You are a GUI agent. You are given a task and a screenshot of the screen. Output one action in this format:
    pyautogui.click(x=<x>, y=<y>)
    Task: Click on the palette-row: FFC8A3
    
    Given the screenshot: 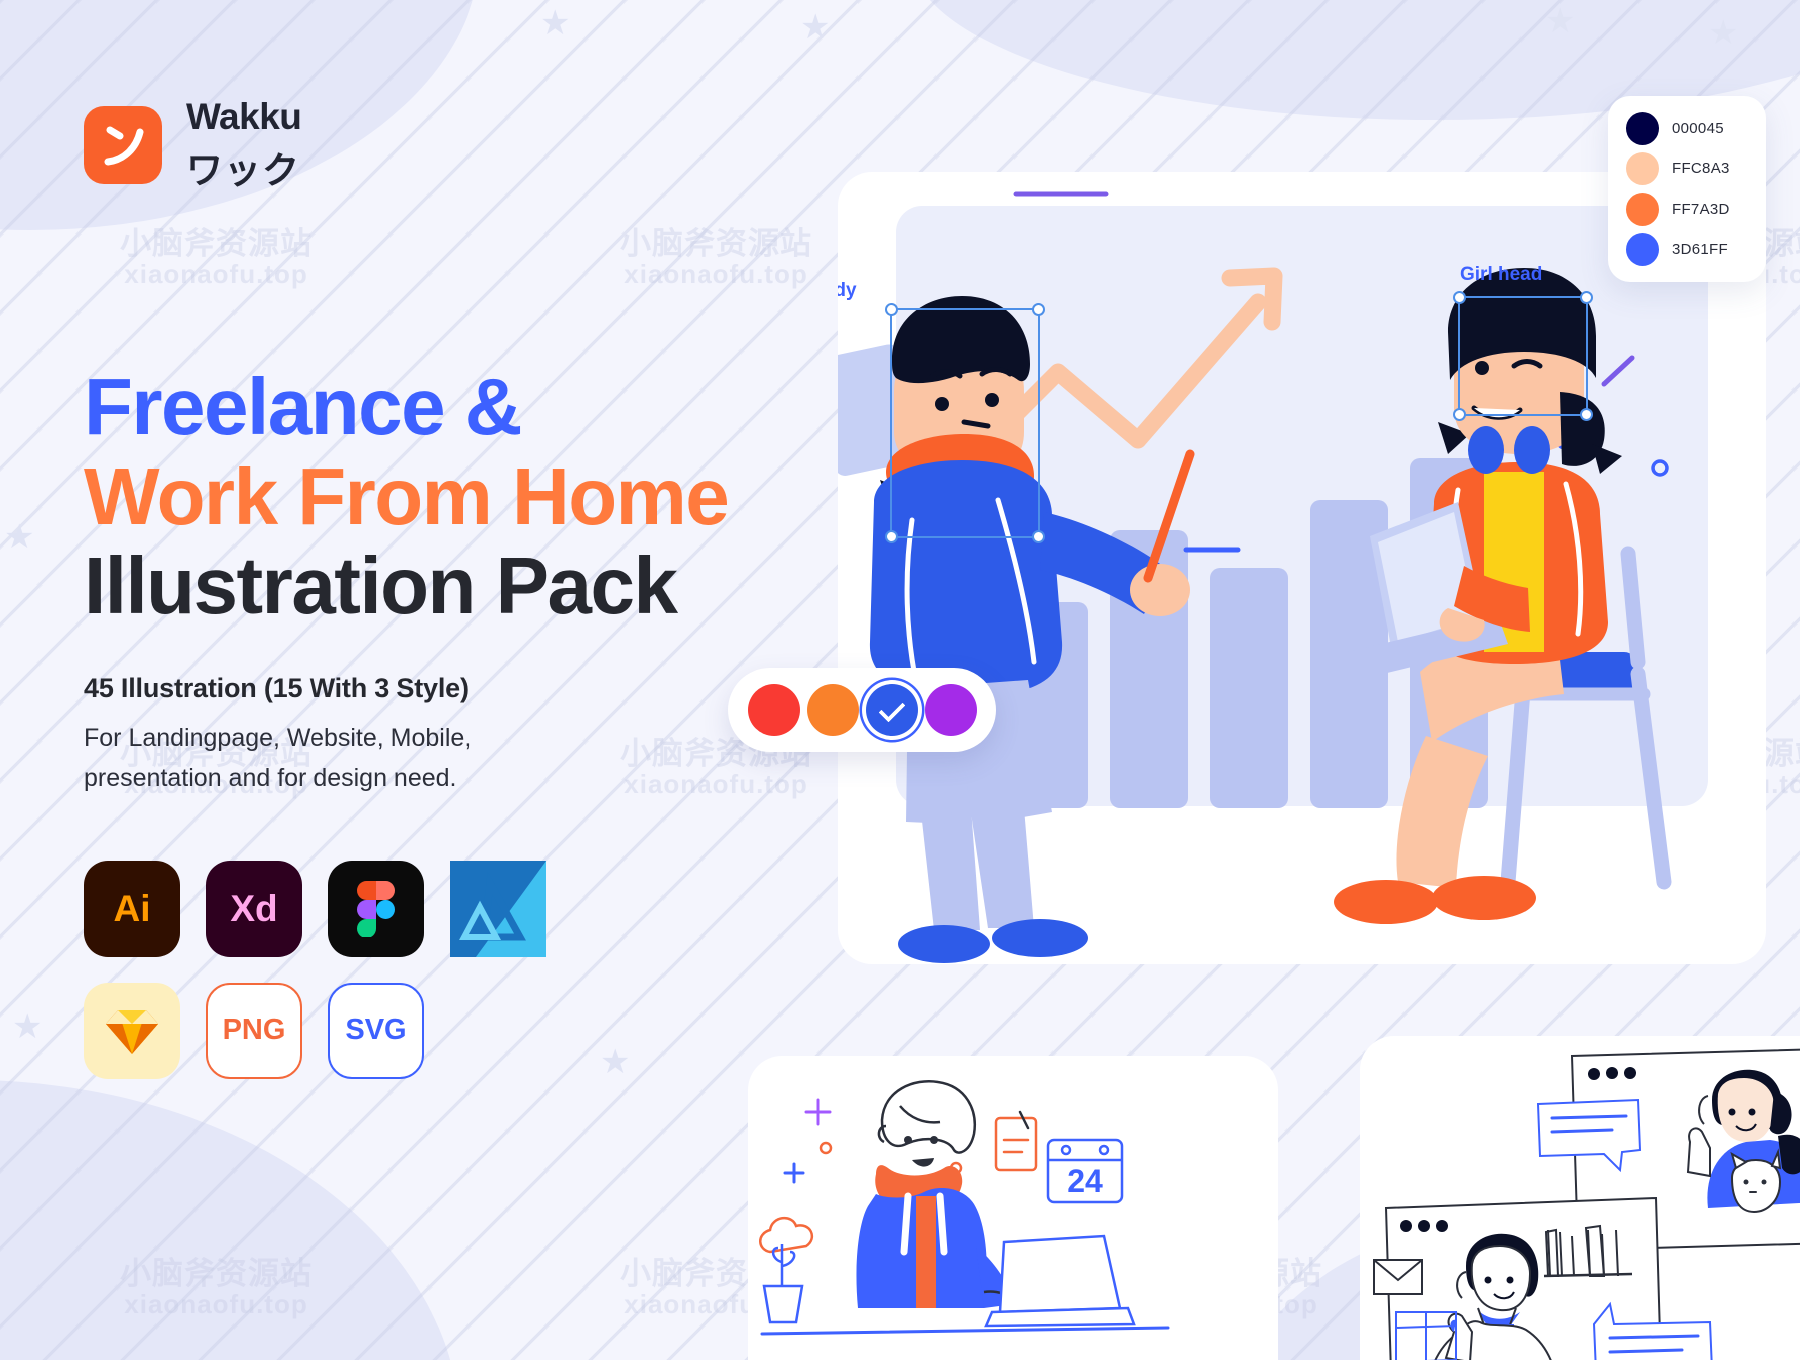 What is the action you would take?
    pyautogui.click(x=1687, y=169)
    